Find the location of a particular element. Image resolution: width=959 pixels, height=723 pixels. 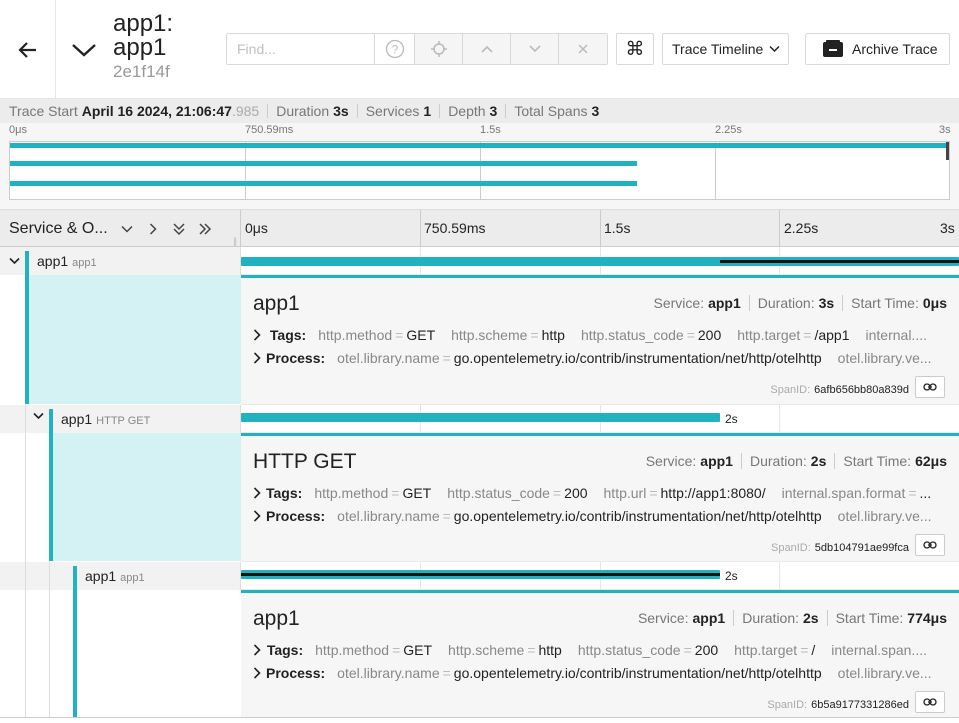

minimap-tick: 2.25s is located at coordinates (728, 130).